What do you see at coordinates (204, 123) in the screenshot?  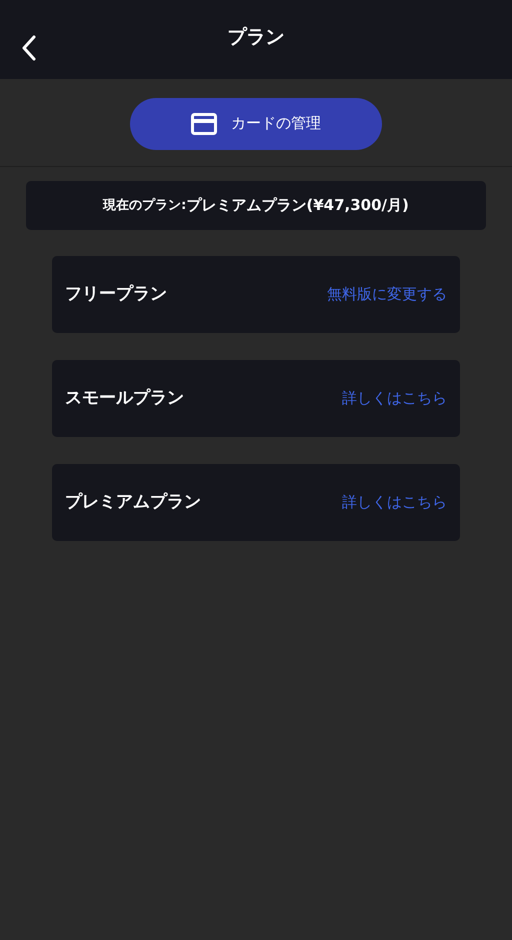 I see `credit-card-icon` at bounding box center [204, 123].